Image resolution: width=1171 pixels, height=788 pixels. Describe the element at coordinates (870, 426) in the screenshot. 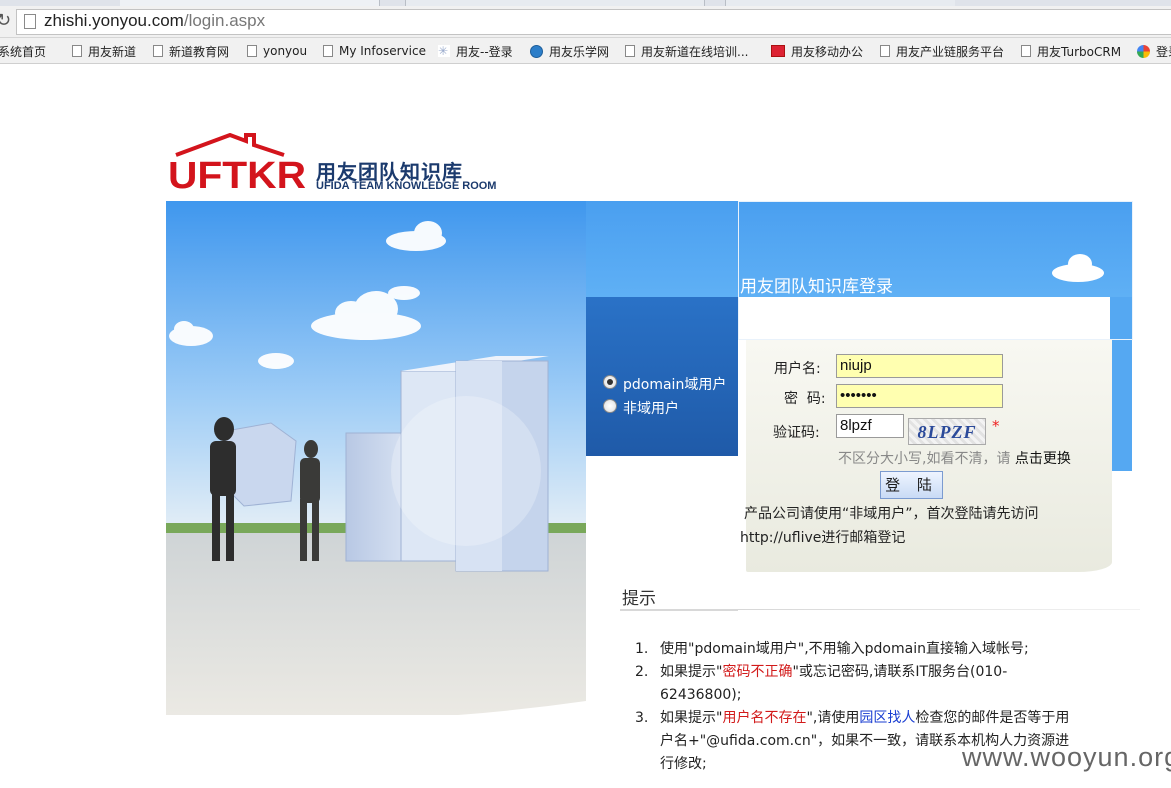

I see `captcha-input: 8lpzf` at that location.